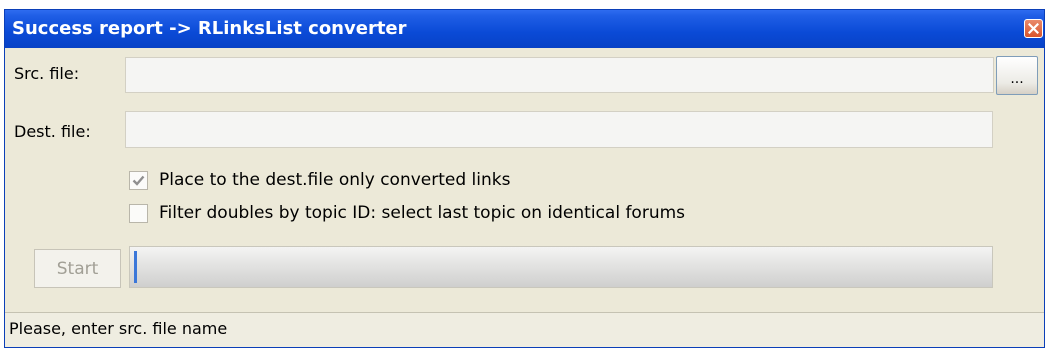 The width and height of the screenshot is (1047, 352). Describe the element at coordinates (118, 328) in the screenshot. I see `status-text: Please, enter src. file name` at that location.